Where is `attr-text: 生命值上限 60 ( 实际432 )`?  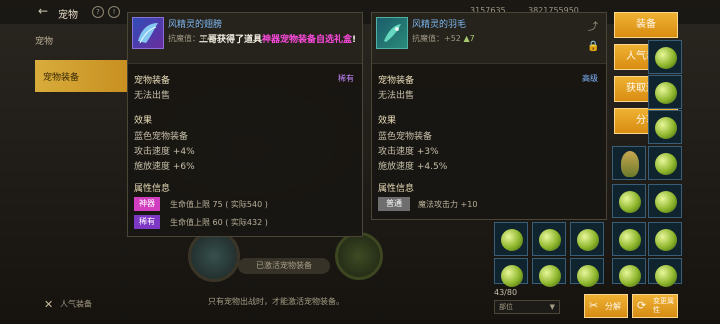
attr-text: 生命值上限 60 ( 实际432 ) is located at coordinates (219, 222).